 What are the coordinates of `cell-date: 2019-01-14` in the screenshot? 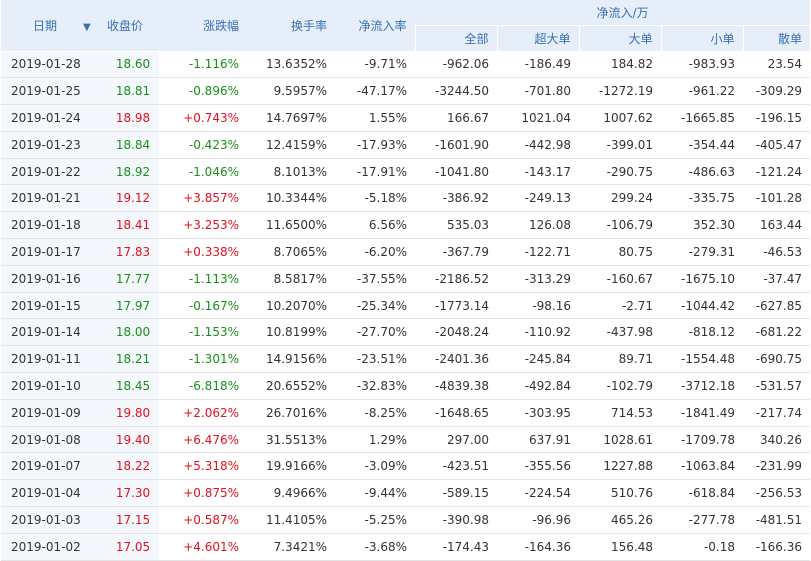 It's located at (46, 332).